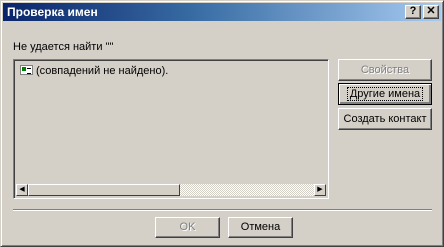  Describe the element at coordinates (385, 70) in the screenshot. I see `properties-button: Свойства` at that location.